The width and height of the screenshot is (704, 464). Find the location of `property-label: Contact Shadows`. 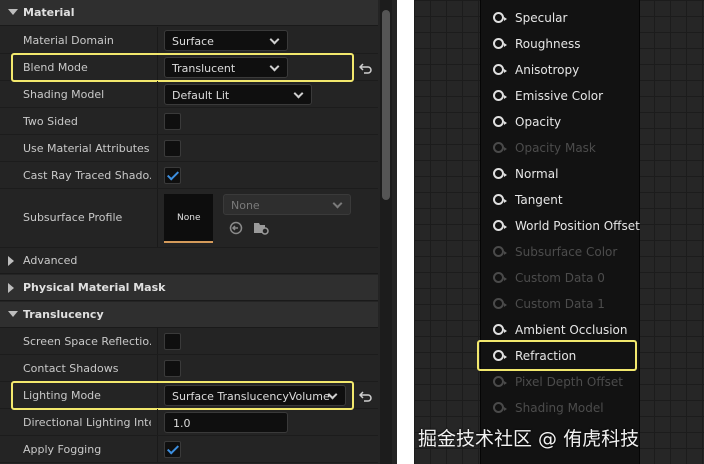

property-label: Contact Shadows is located at coordinates (71, 368).